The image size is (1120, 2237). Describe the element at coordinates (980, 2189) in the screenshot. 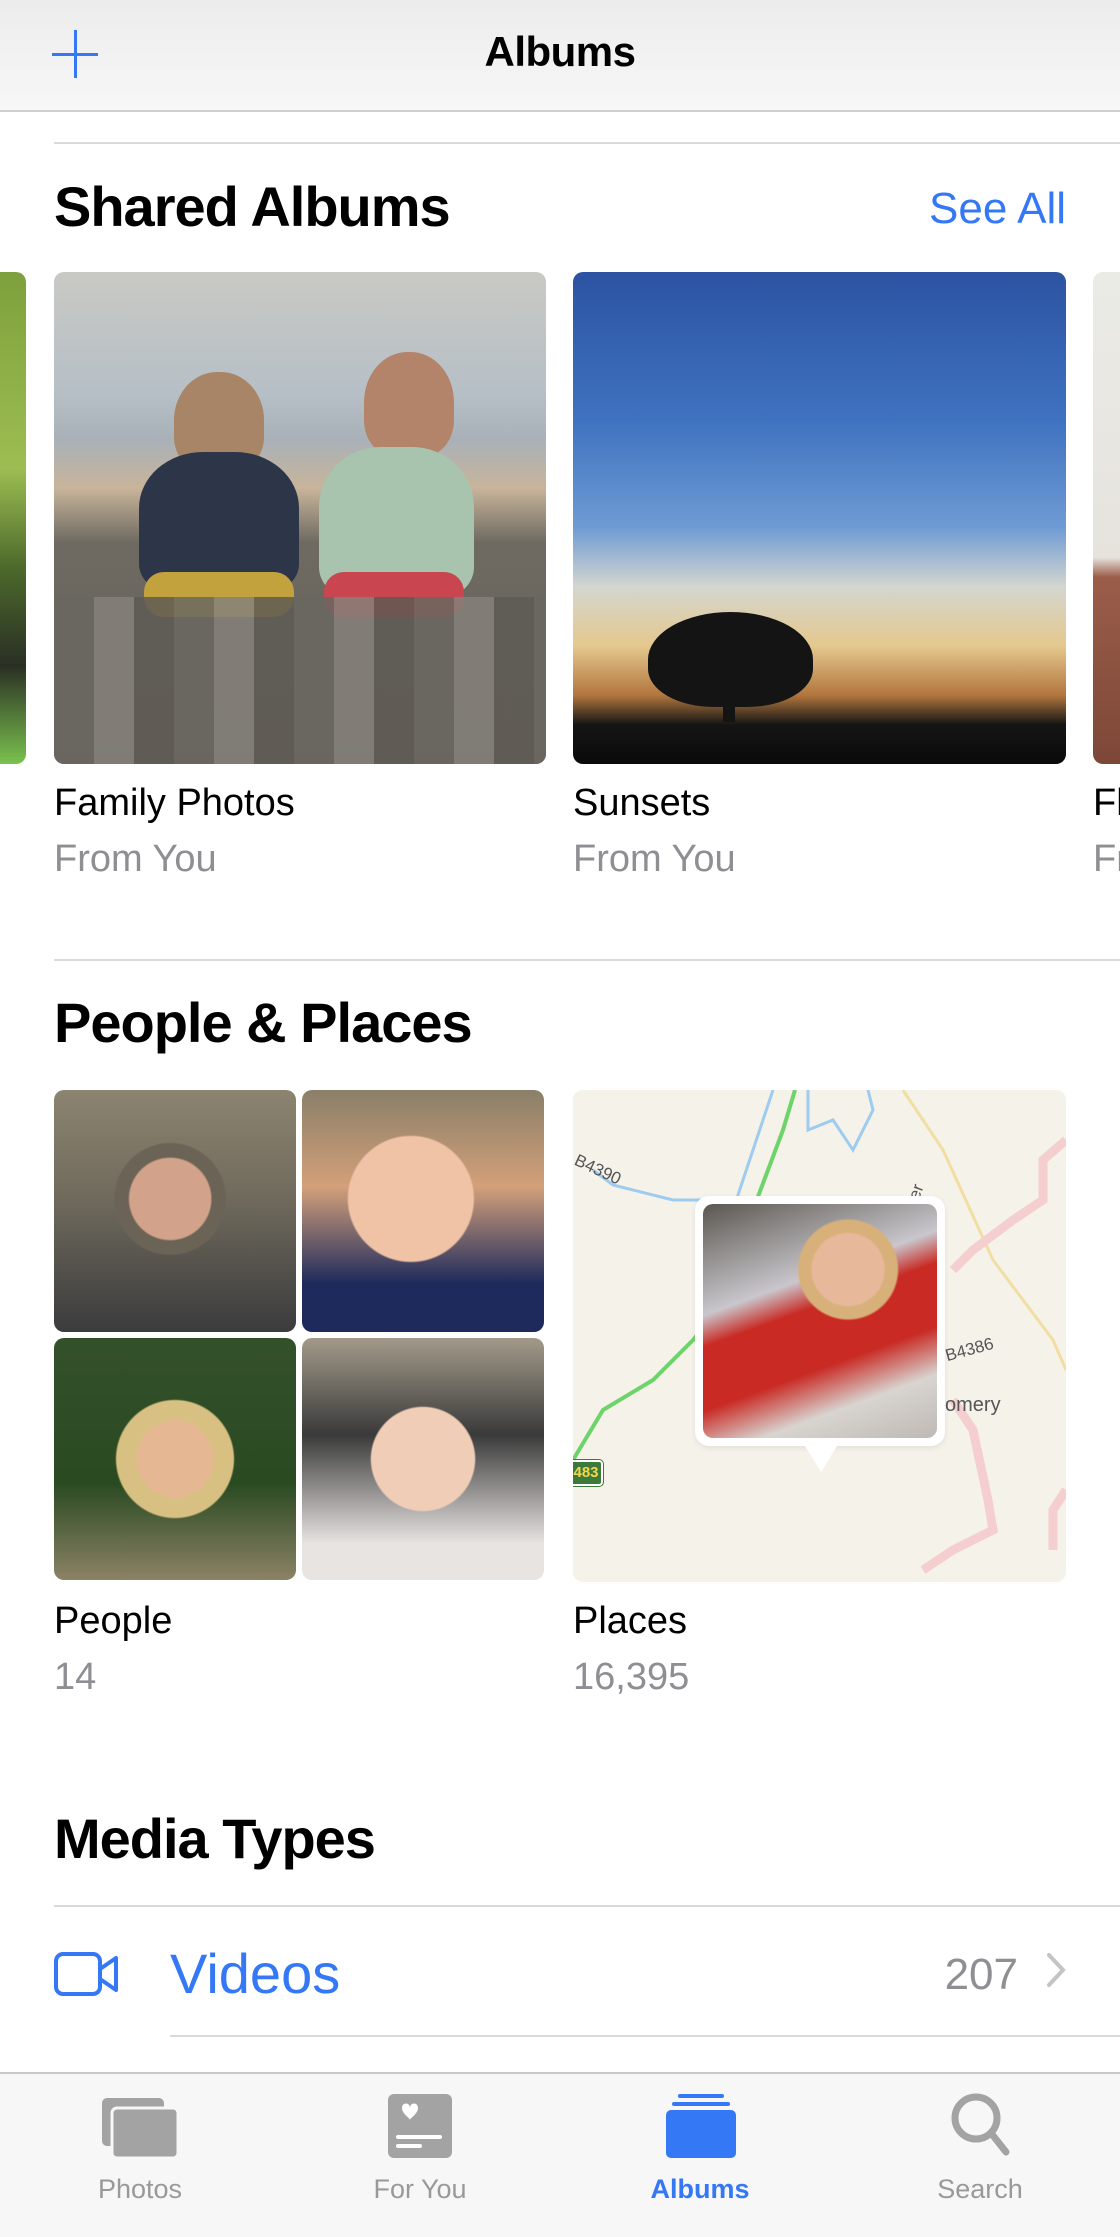

I see `tab-label: Search` at that location.